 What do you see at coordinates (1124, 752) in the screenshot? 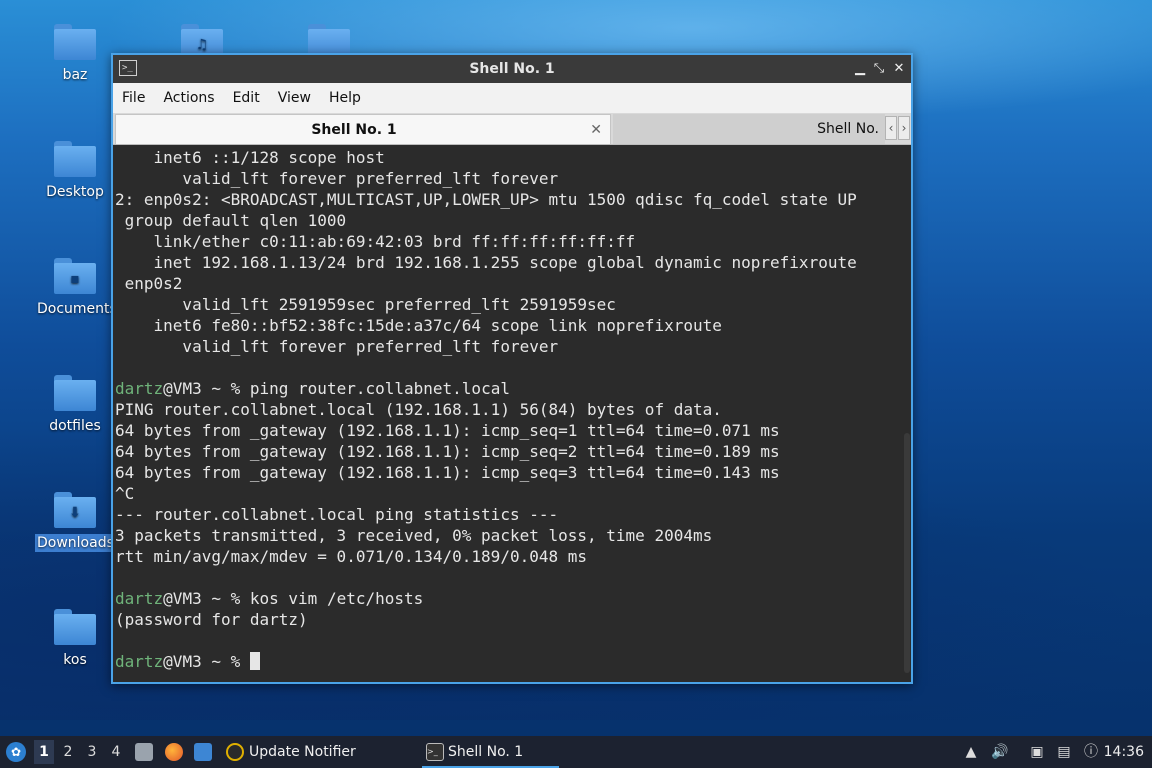
I see `clock: 14:36` at bounding box center [1124, 752].